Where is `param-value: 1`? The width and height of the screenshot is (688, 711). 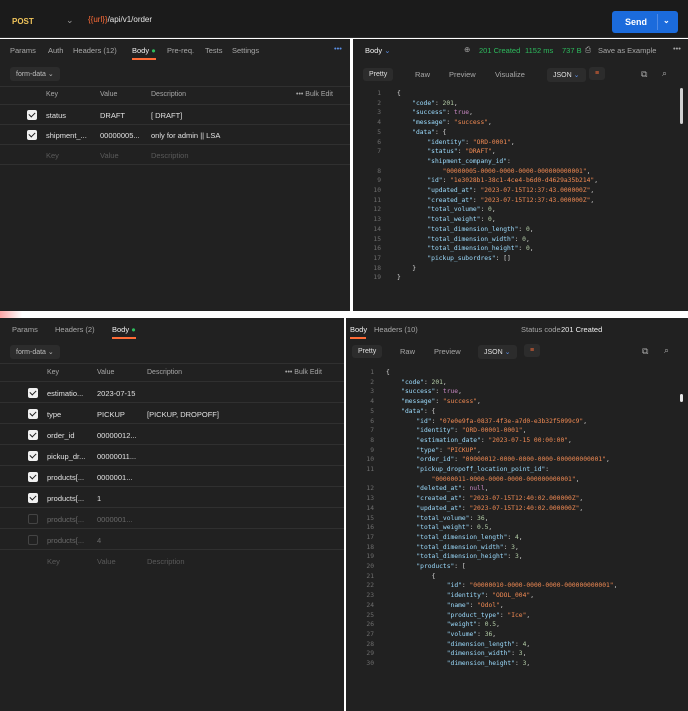
param-value: 1 is located at coordinates (99, 498).